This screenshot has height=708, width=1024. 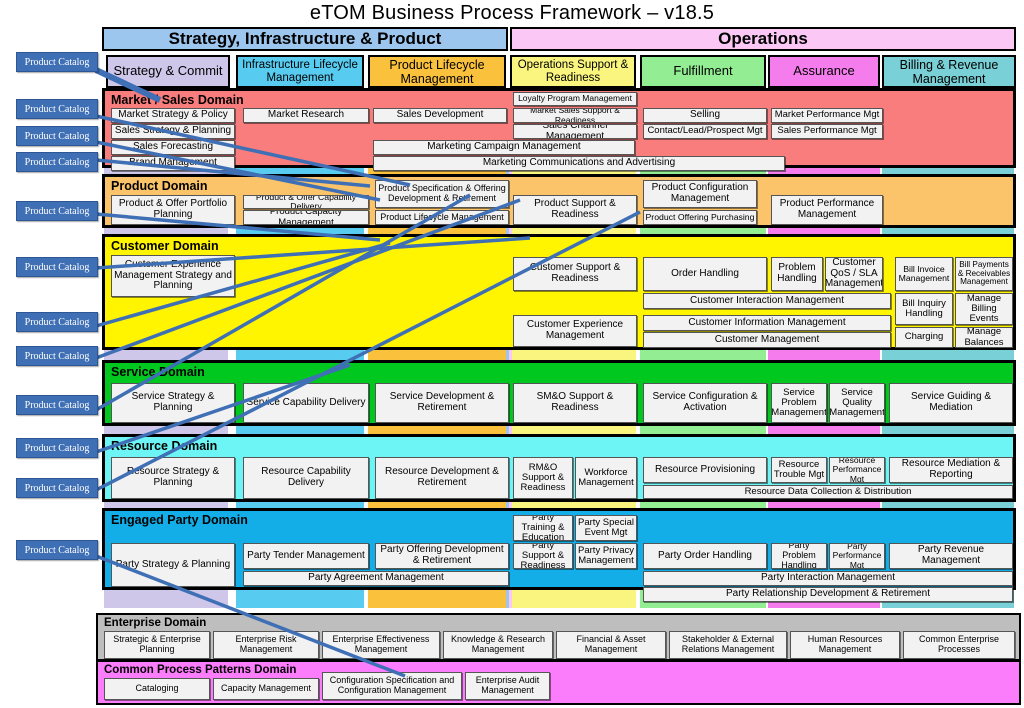 I want to click on column-header-billing-revenue: Billing & Revenue Management, so click(x=949, y=71).